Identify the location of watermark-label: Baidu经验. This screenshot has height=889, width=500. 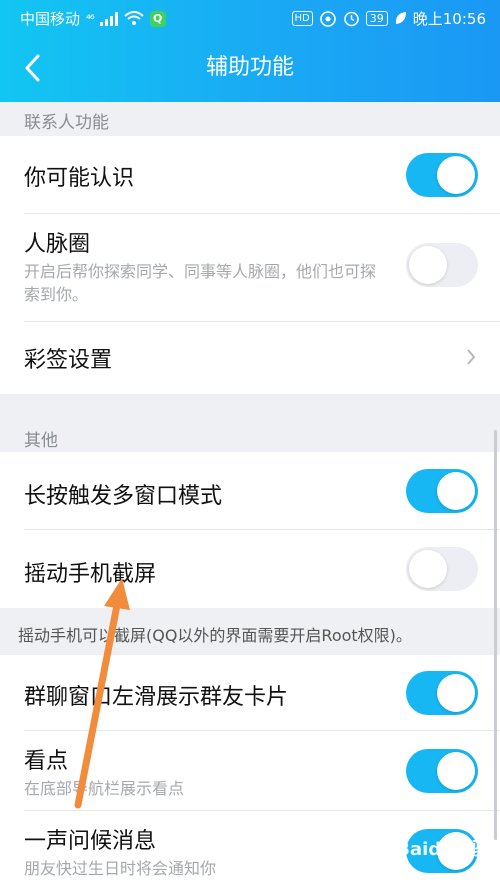
(443, 849).